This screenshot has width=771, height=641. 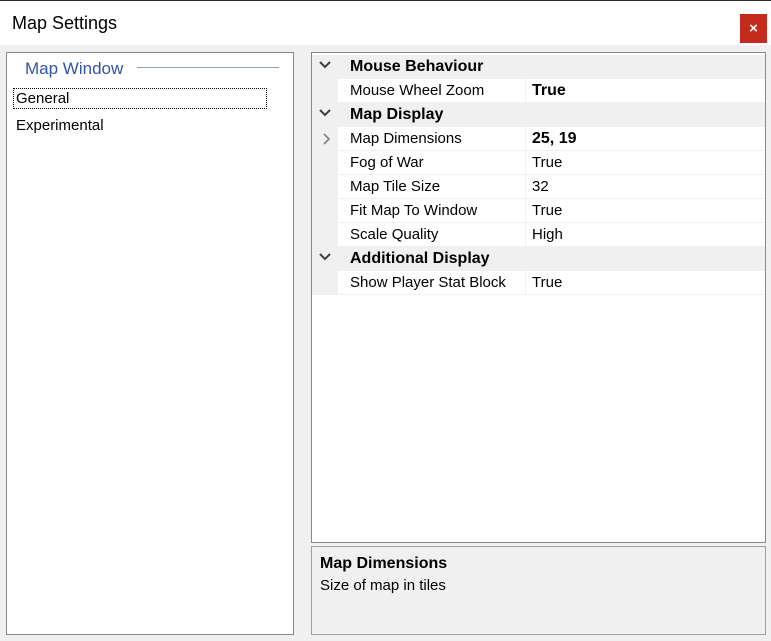 What do you see at coordinates (417, 90) in the screenshot?
I see `property-name: Mouse Wheel Zoom` at bounding box center [417, 90].